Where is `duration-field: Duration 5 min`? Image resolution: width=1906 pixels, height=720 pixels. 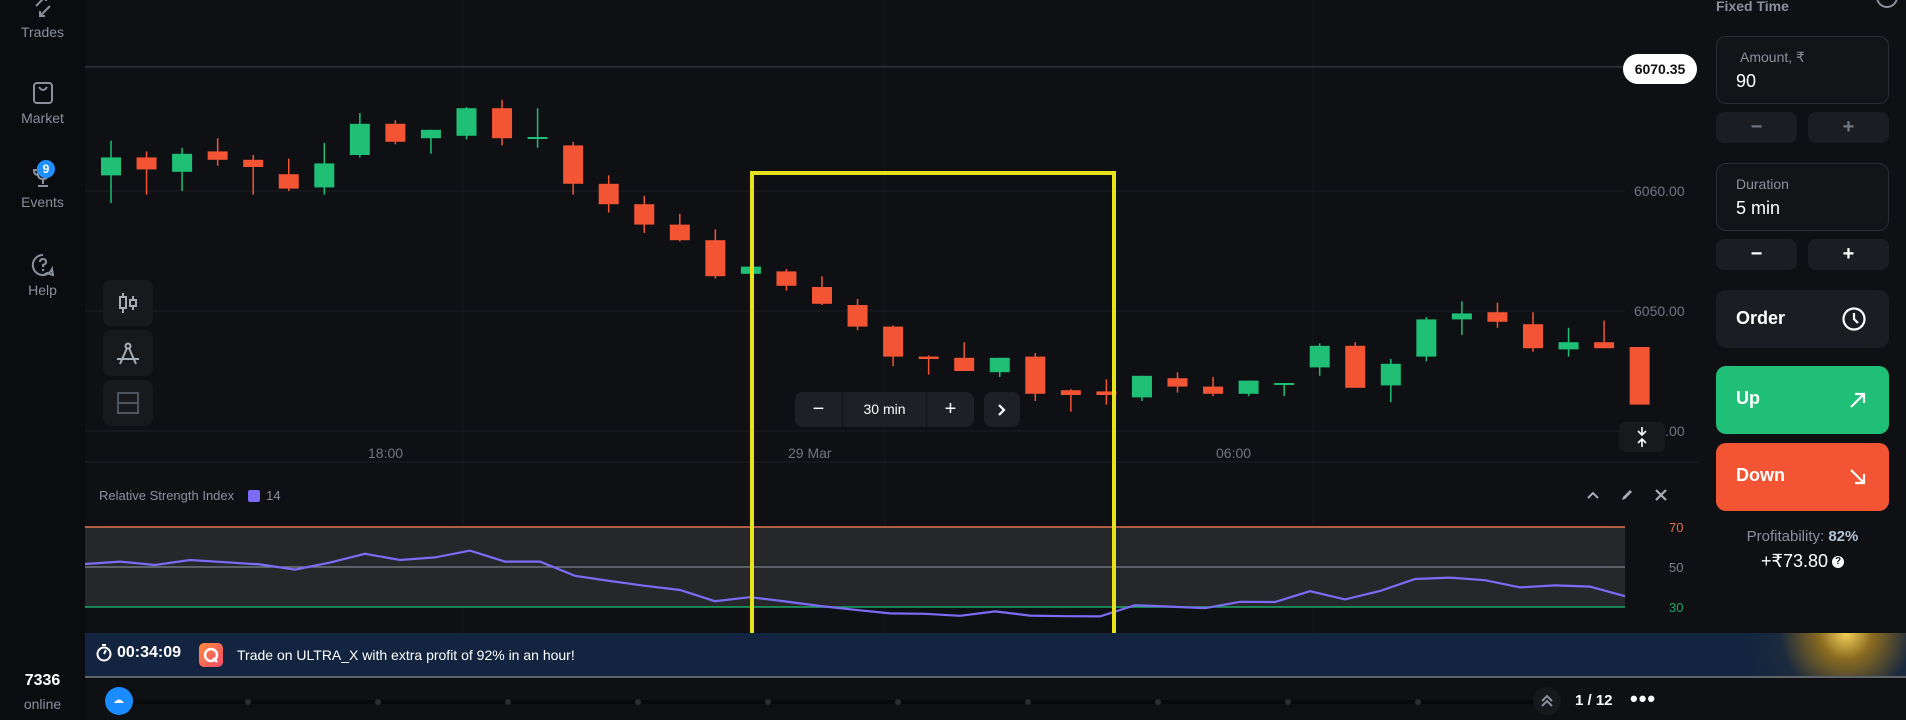 duration-field: Duration 5 min is located at coordinates (1802, 197).